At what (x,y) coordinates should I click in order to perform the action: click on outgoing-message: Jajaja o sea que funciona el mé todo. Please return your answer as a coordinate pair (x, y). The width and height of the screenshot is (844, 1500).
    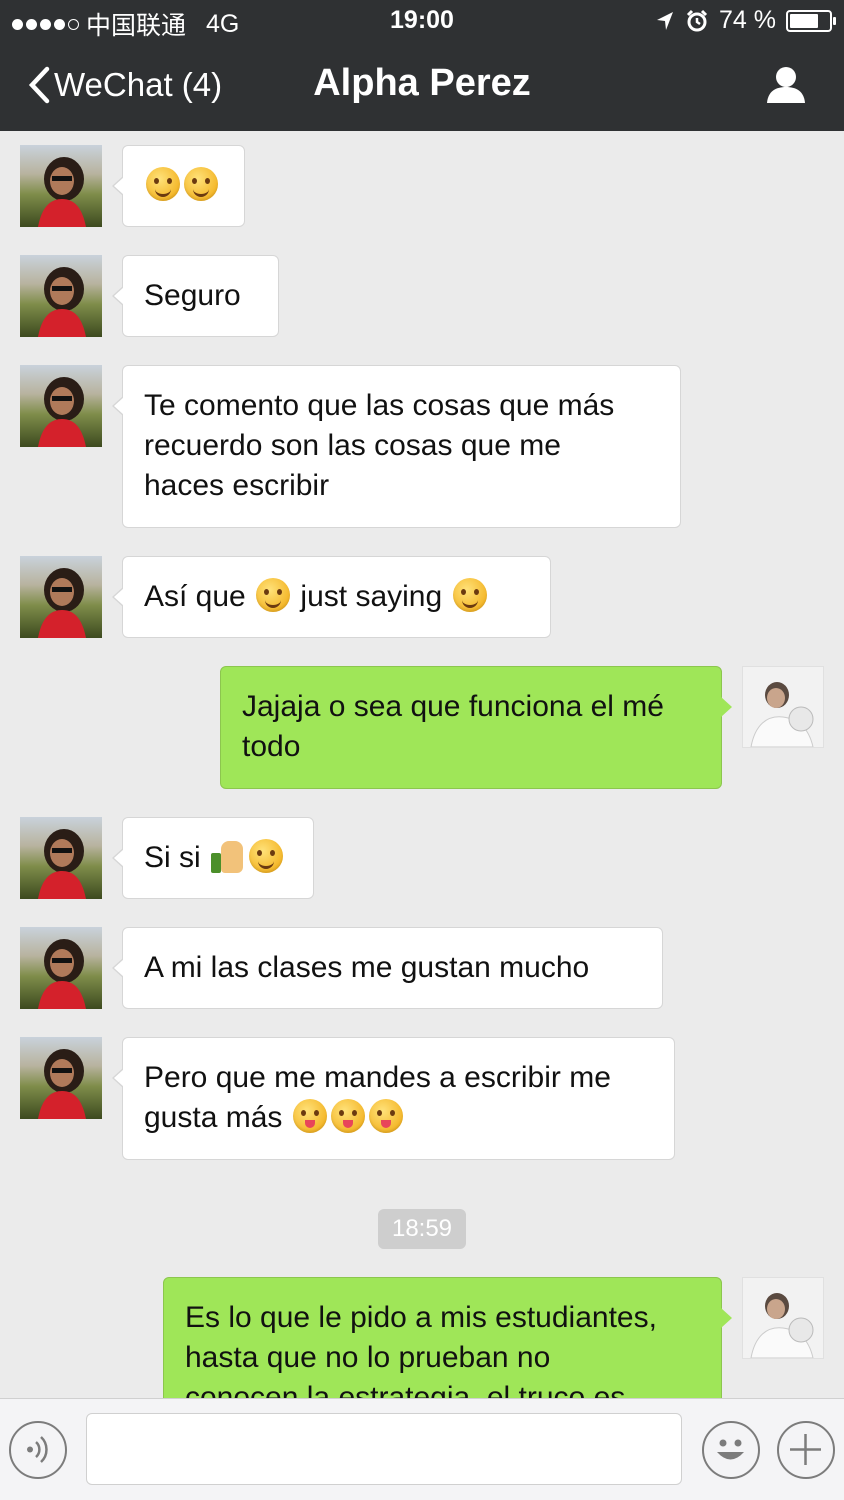
    Looking at the image, I should click on (476, 727).